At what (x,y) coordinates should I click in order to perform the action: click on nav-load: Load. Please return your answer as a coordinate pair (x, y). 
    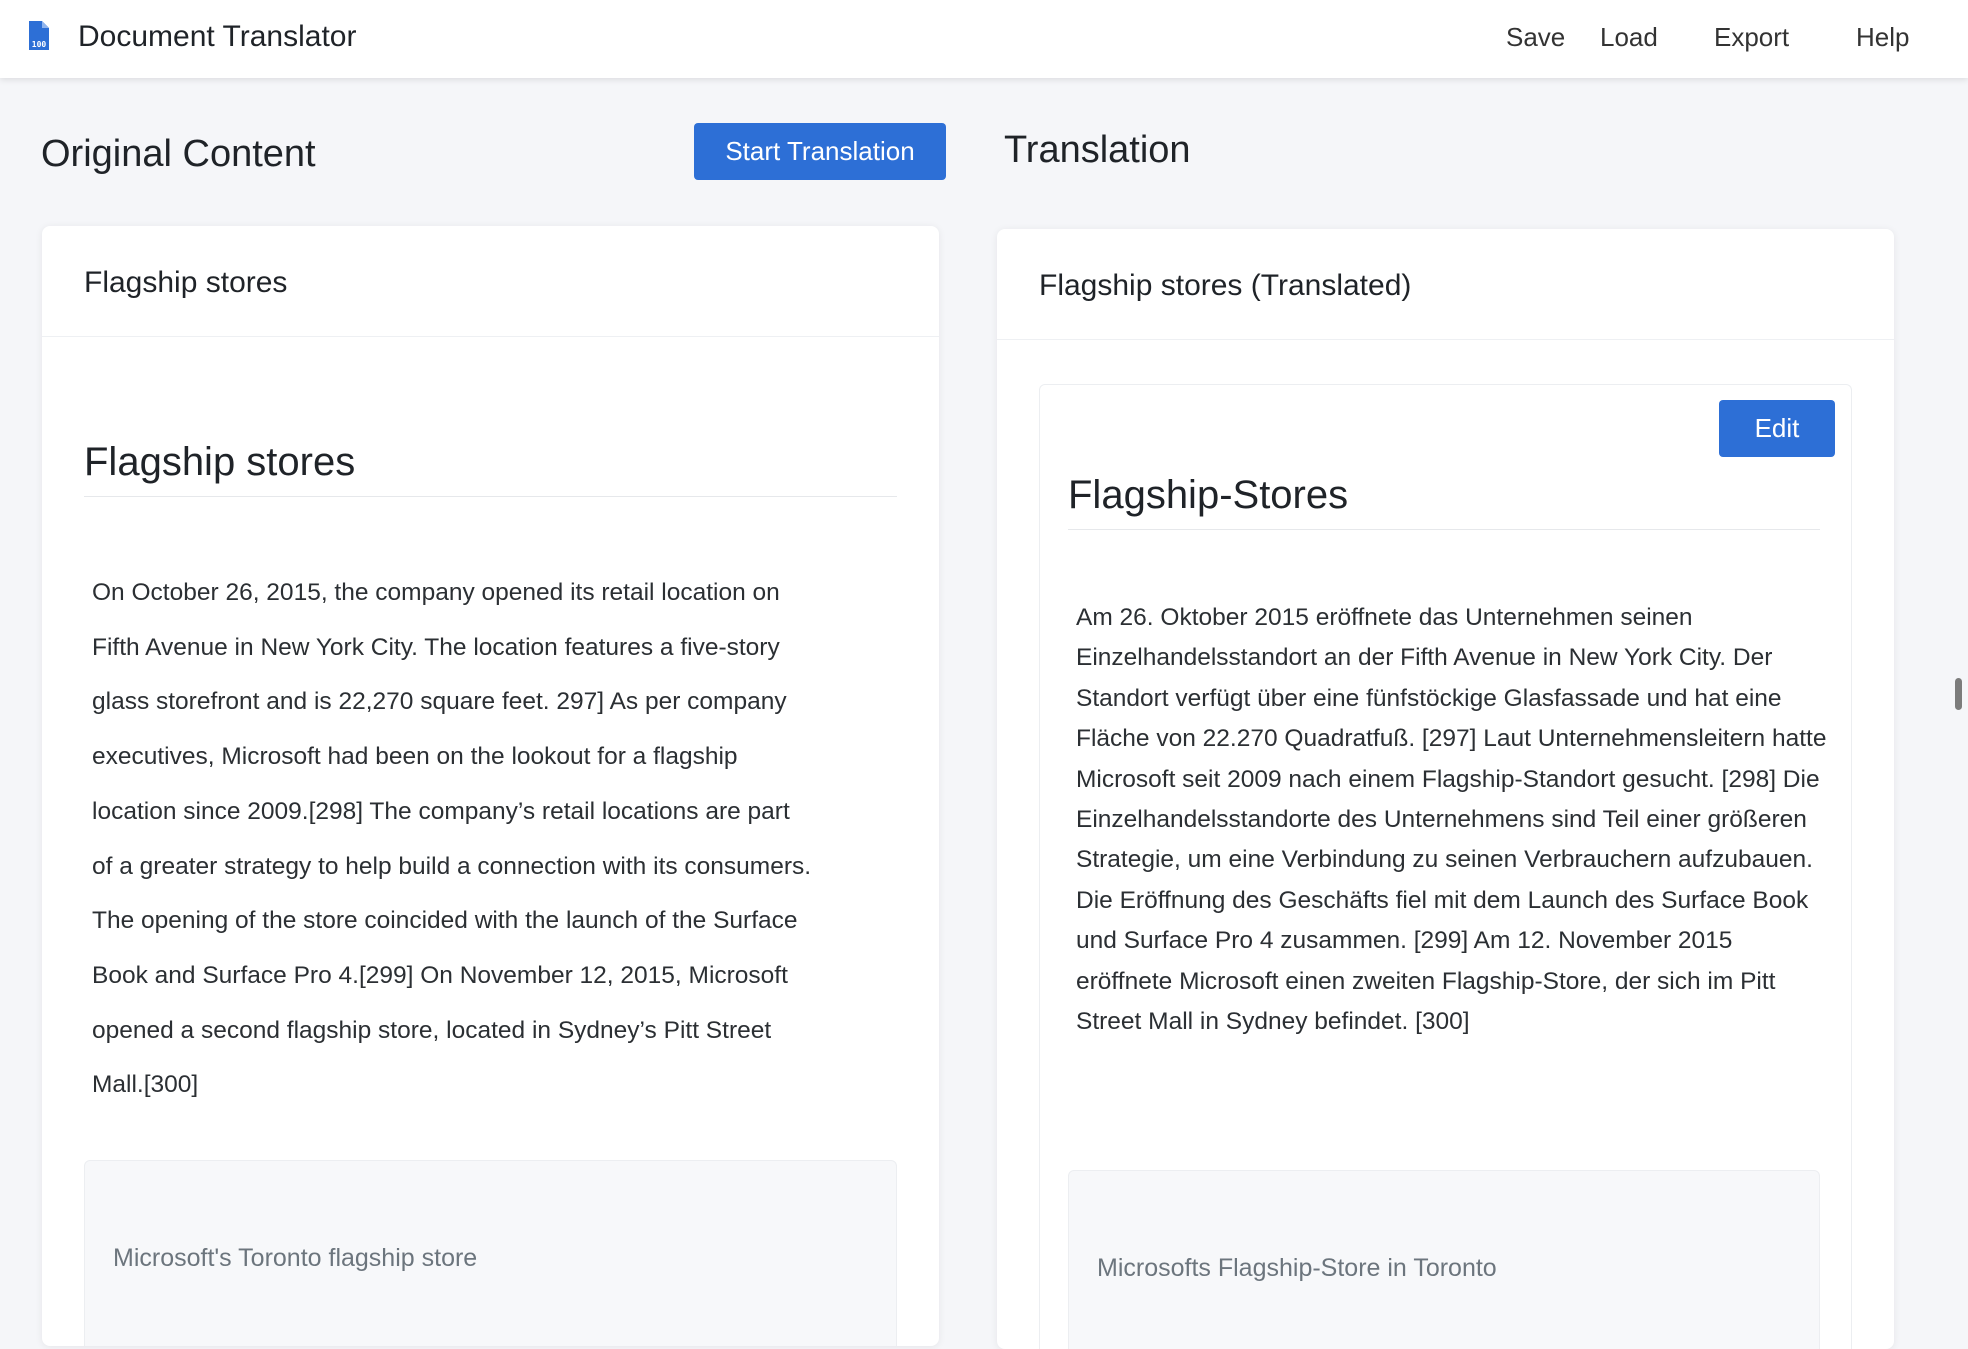
    Looking at the image, I should click on (1629, 37).